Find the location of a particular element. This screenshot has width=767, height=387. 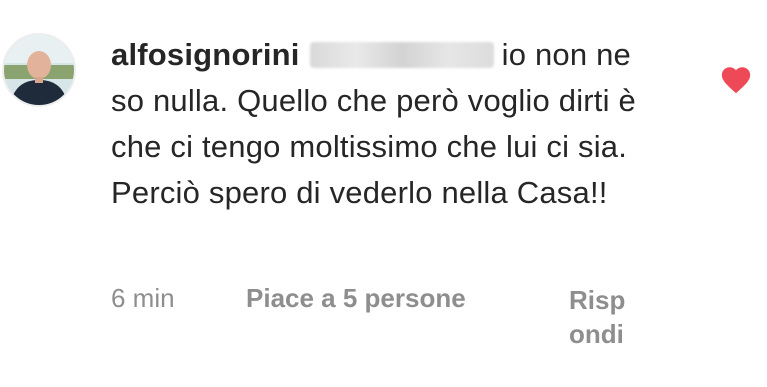

blurred-mention is located at coordinates (401, 55).